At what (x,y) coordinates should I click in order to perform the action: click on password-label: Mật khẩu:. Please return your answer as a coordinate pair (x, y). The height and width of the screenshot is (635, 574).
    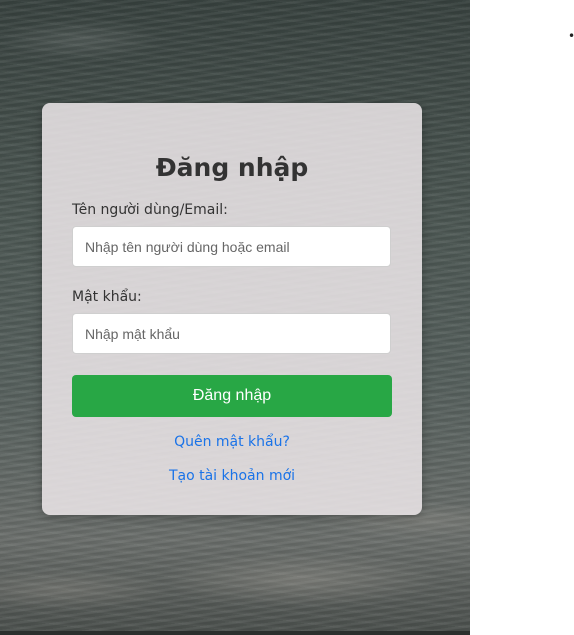
    Looking at the image, I should click on (107, 297).